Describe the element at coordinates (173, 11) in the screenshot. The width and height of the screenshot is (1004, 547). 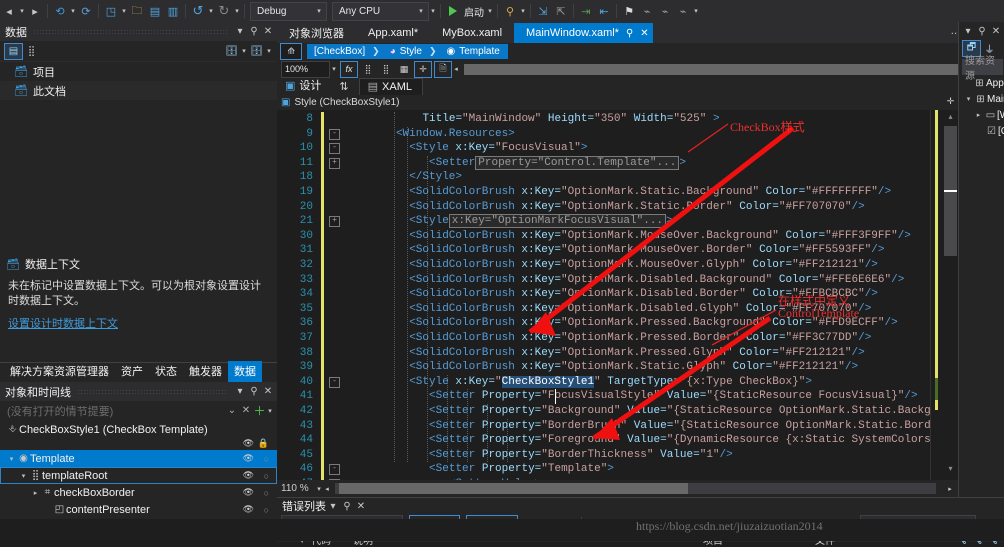
I see `save-all-icon: ▥` at that location.